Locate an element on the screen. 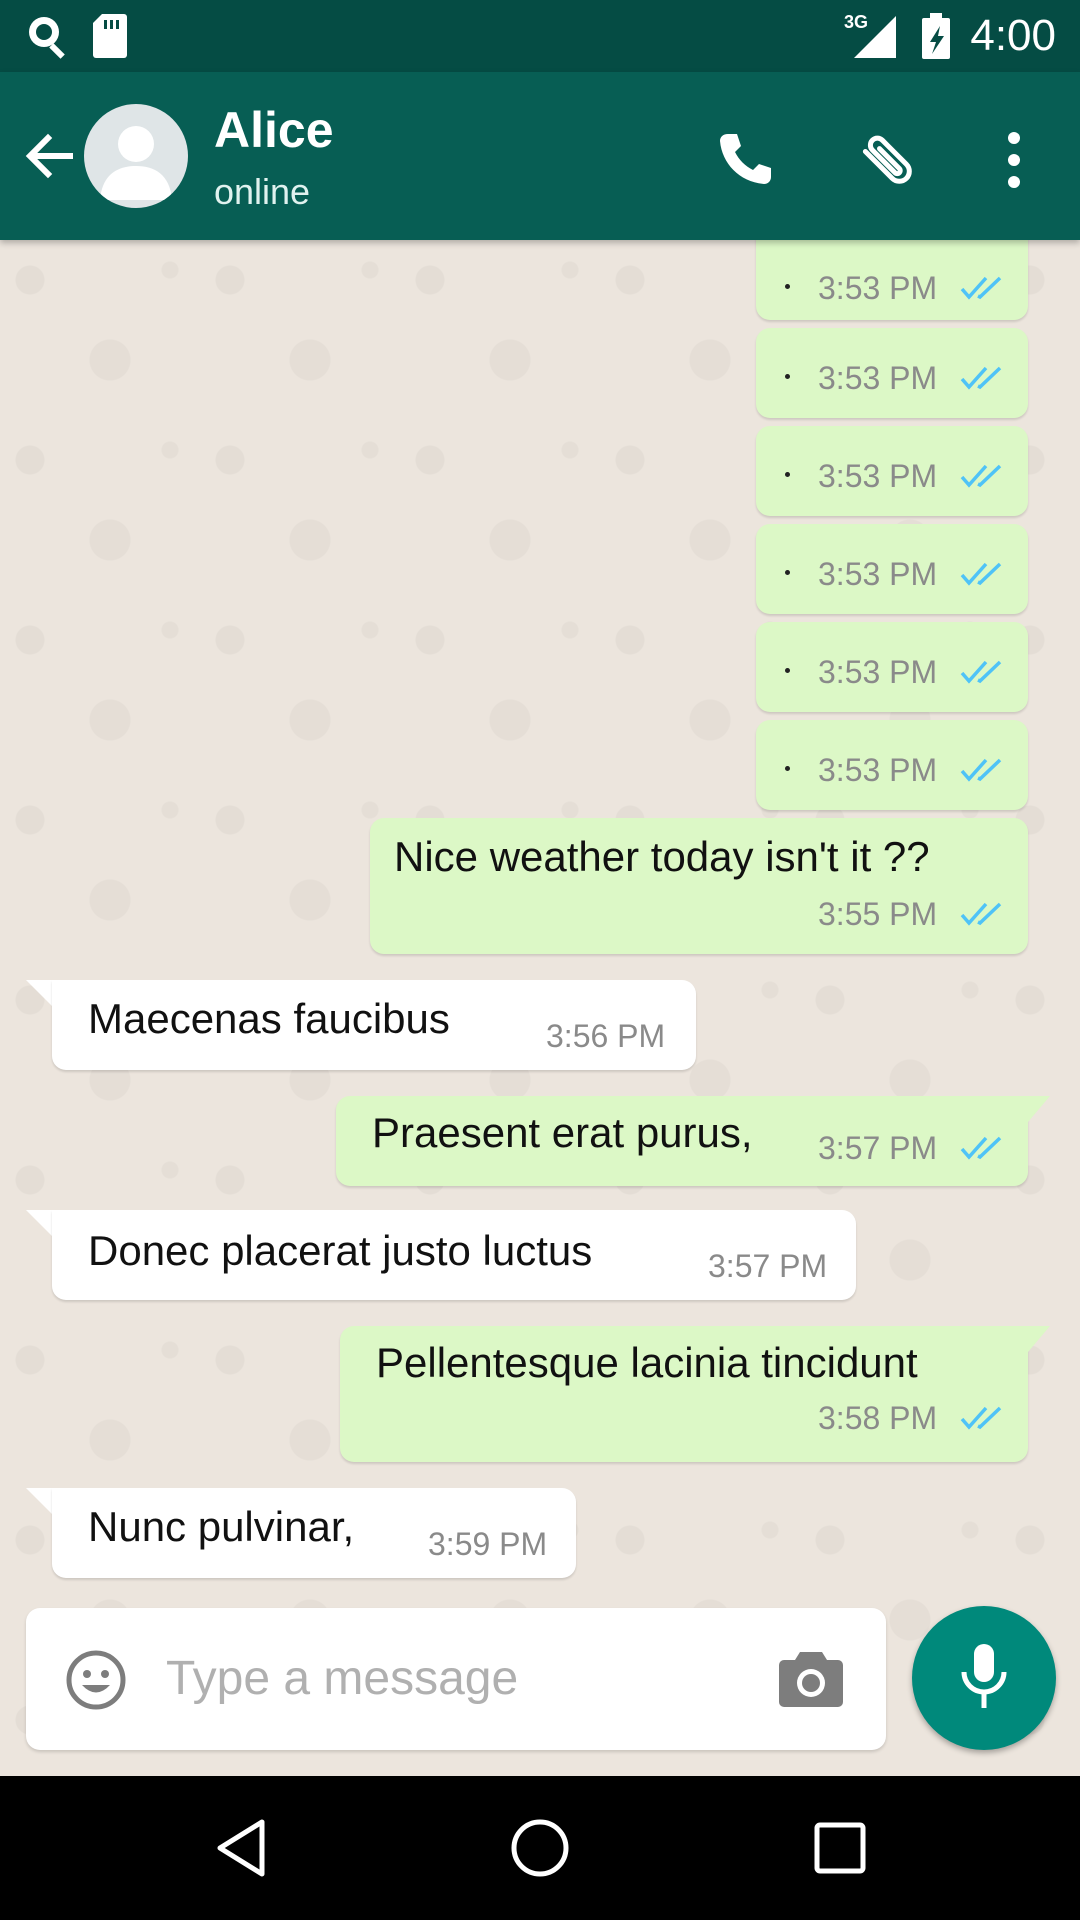 The image size is (1080, 1920). message-bubble-incoming: Maecenas faucibus 3:56 PM is located at coordinates (374, 1025).